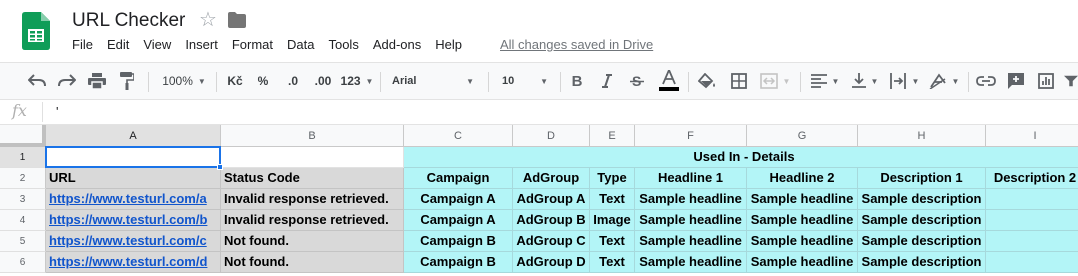 The height and width of the screenshot is (276, 1078). What do you see at coordinates (607, 81) in the screenshot?
I see `italic-icon` at bounding box center [607, 81].